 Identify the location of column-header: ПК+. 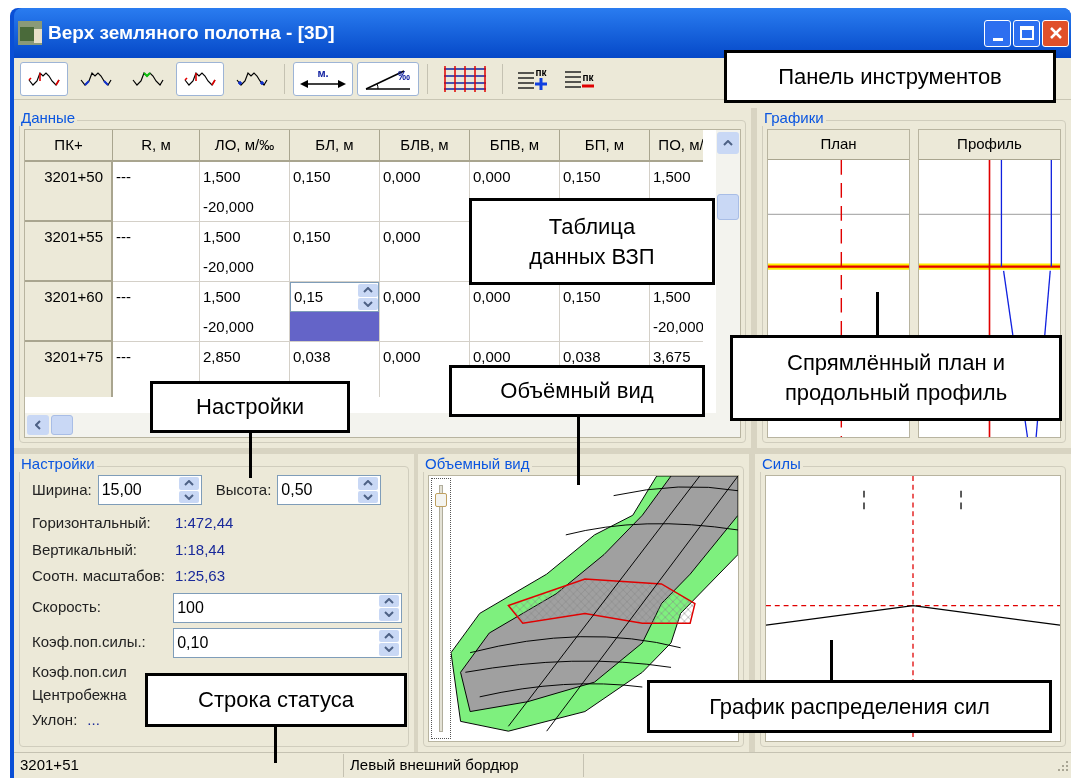
(69, 146).